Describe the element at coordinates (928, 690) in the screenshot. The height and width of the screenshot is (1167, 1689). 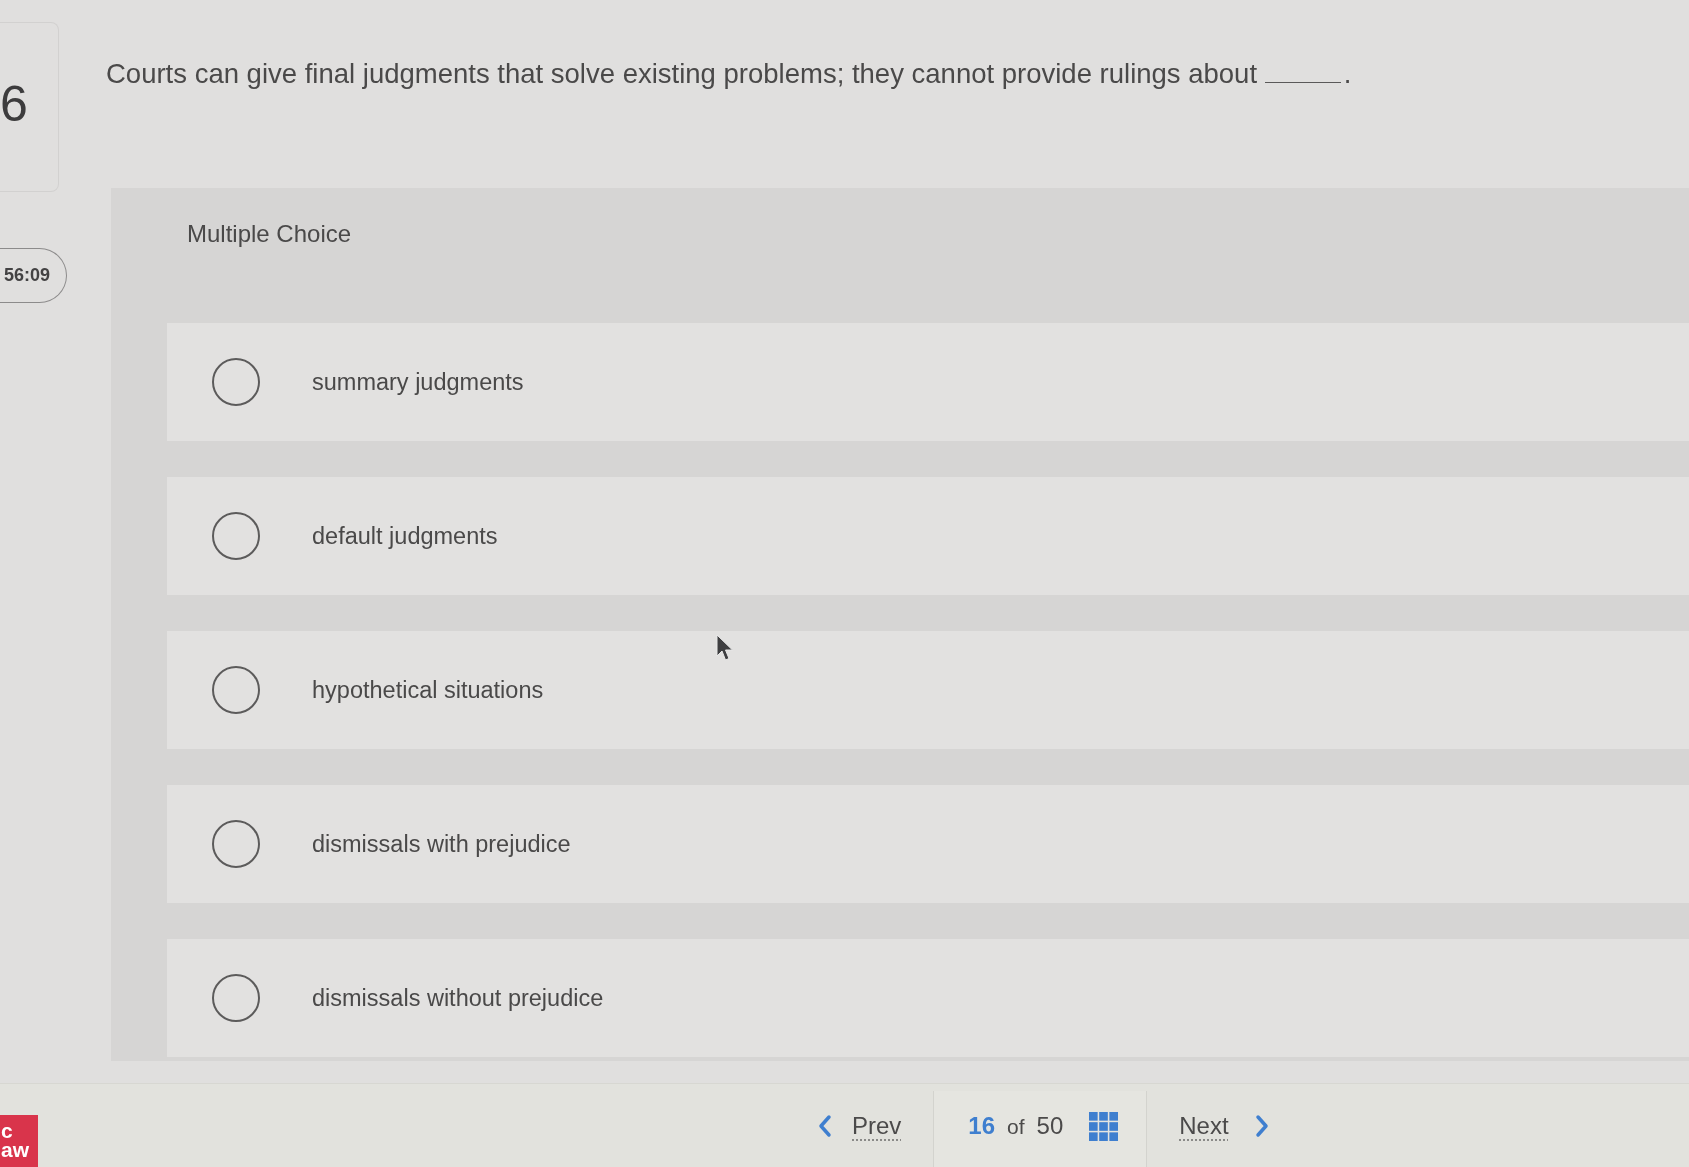
I see `answer-option-card: hypothetical situations` at that location.